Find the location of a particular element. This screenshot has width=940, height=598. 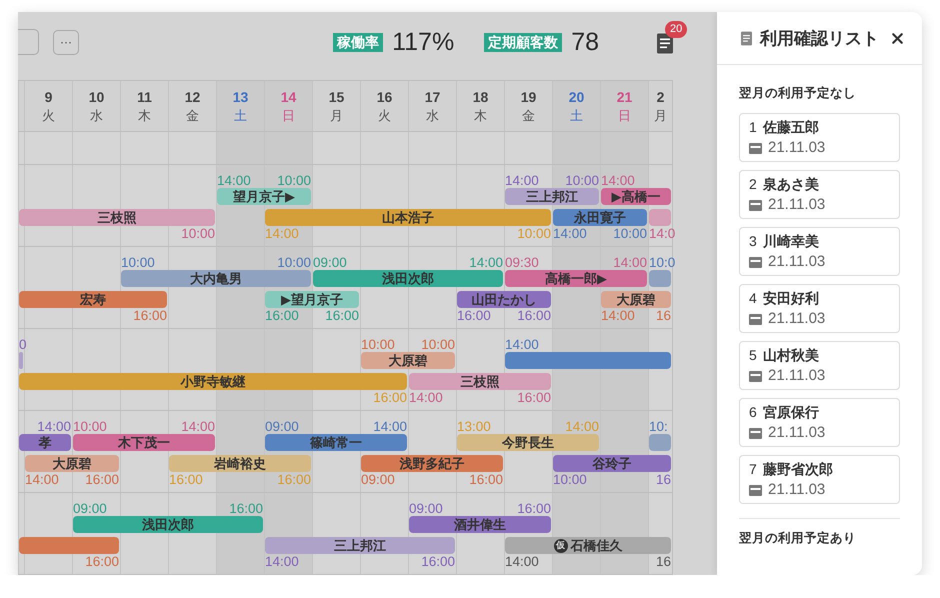

booking-bar: 永田寛子 is located at coordinates (600, 217).